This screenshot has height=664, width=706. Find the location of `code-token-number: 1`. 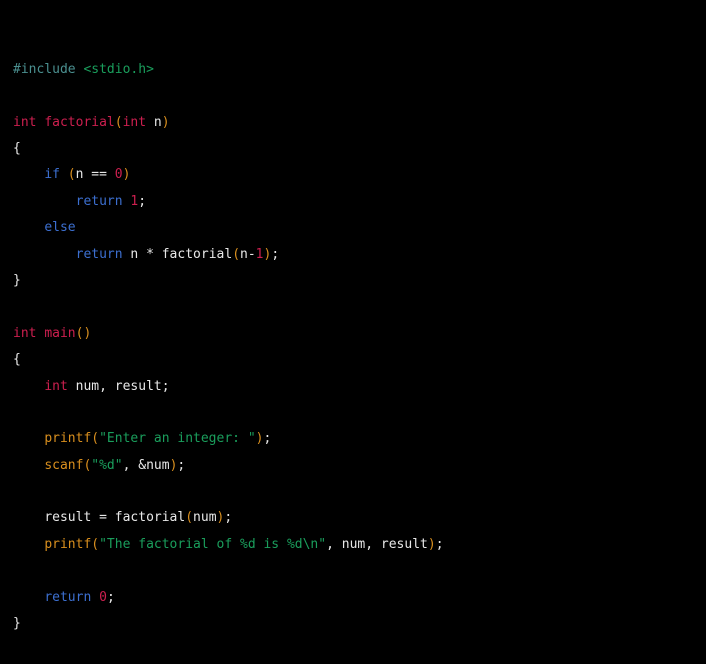

code-token-number: 1 is located at coordinates (259, 254).